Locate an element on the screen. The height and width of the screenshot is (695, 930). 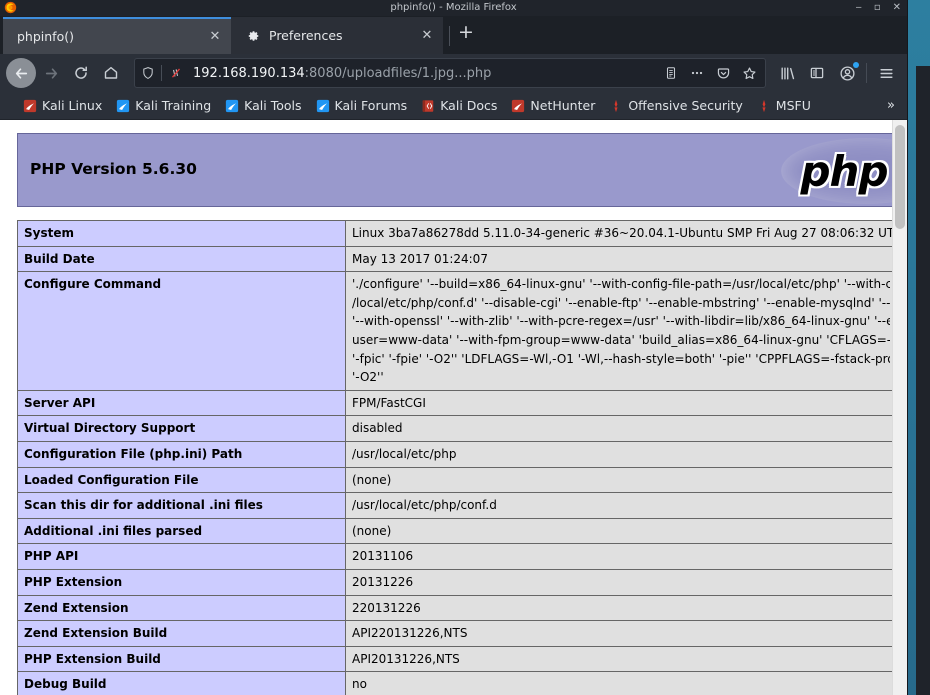
back-button is located at coordinates (21, 73).